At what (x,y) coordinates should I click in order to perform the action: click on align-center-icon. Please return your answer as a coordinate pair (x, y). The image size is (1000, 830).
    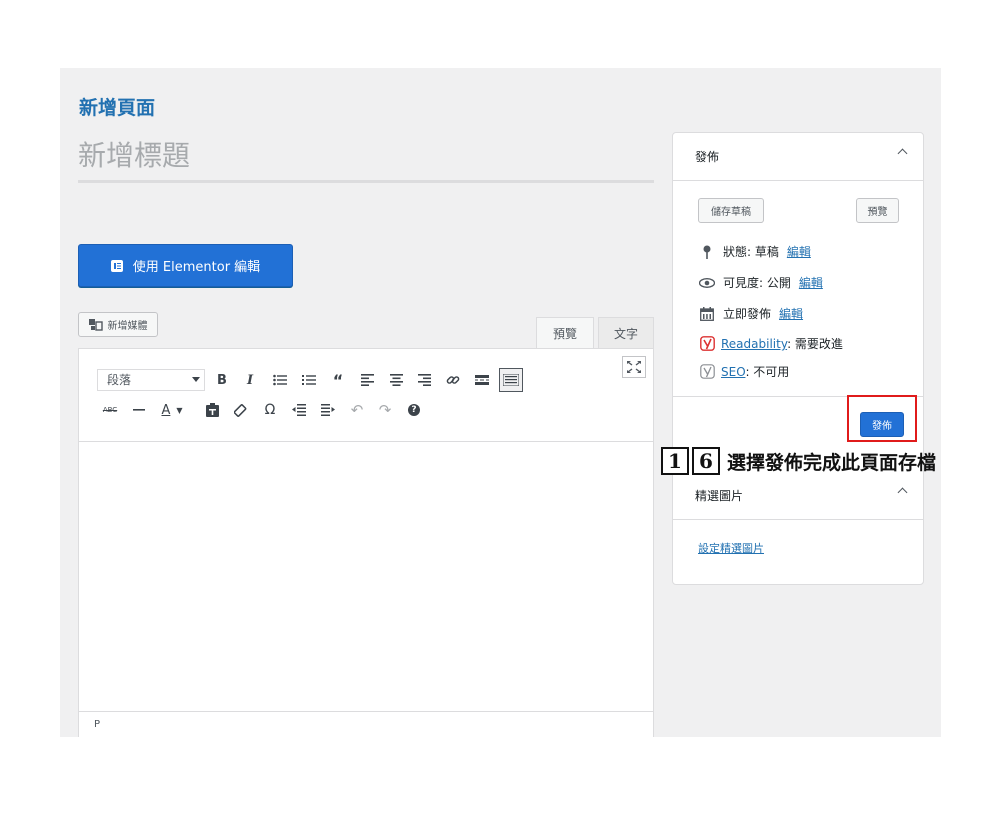
    Looking at the image, I should click on (396, 380).